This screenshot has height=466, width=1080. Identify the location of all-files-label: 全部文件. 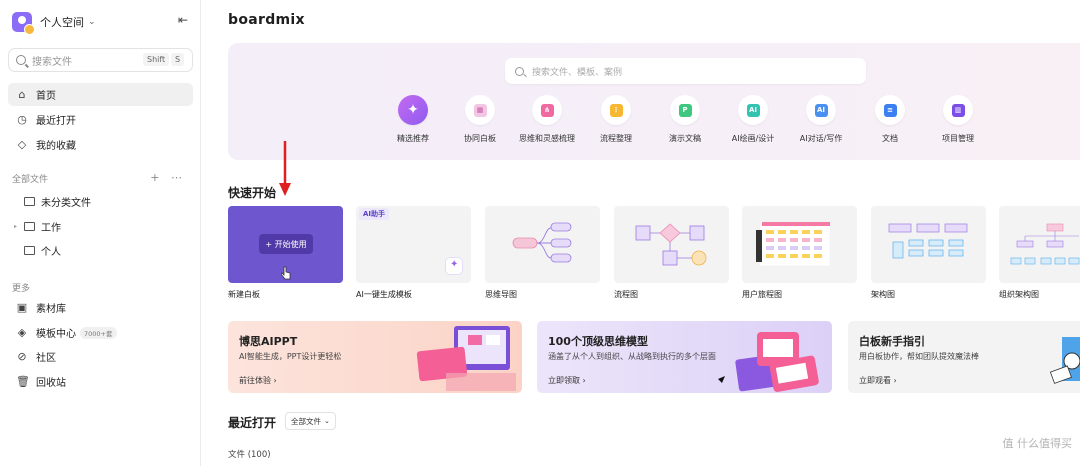
(30, 180).